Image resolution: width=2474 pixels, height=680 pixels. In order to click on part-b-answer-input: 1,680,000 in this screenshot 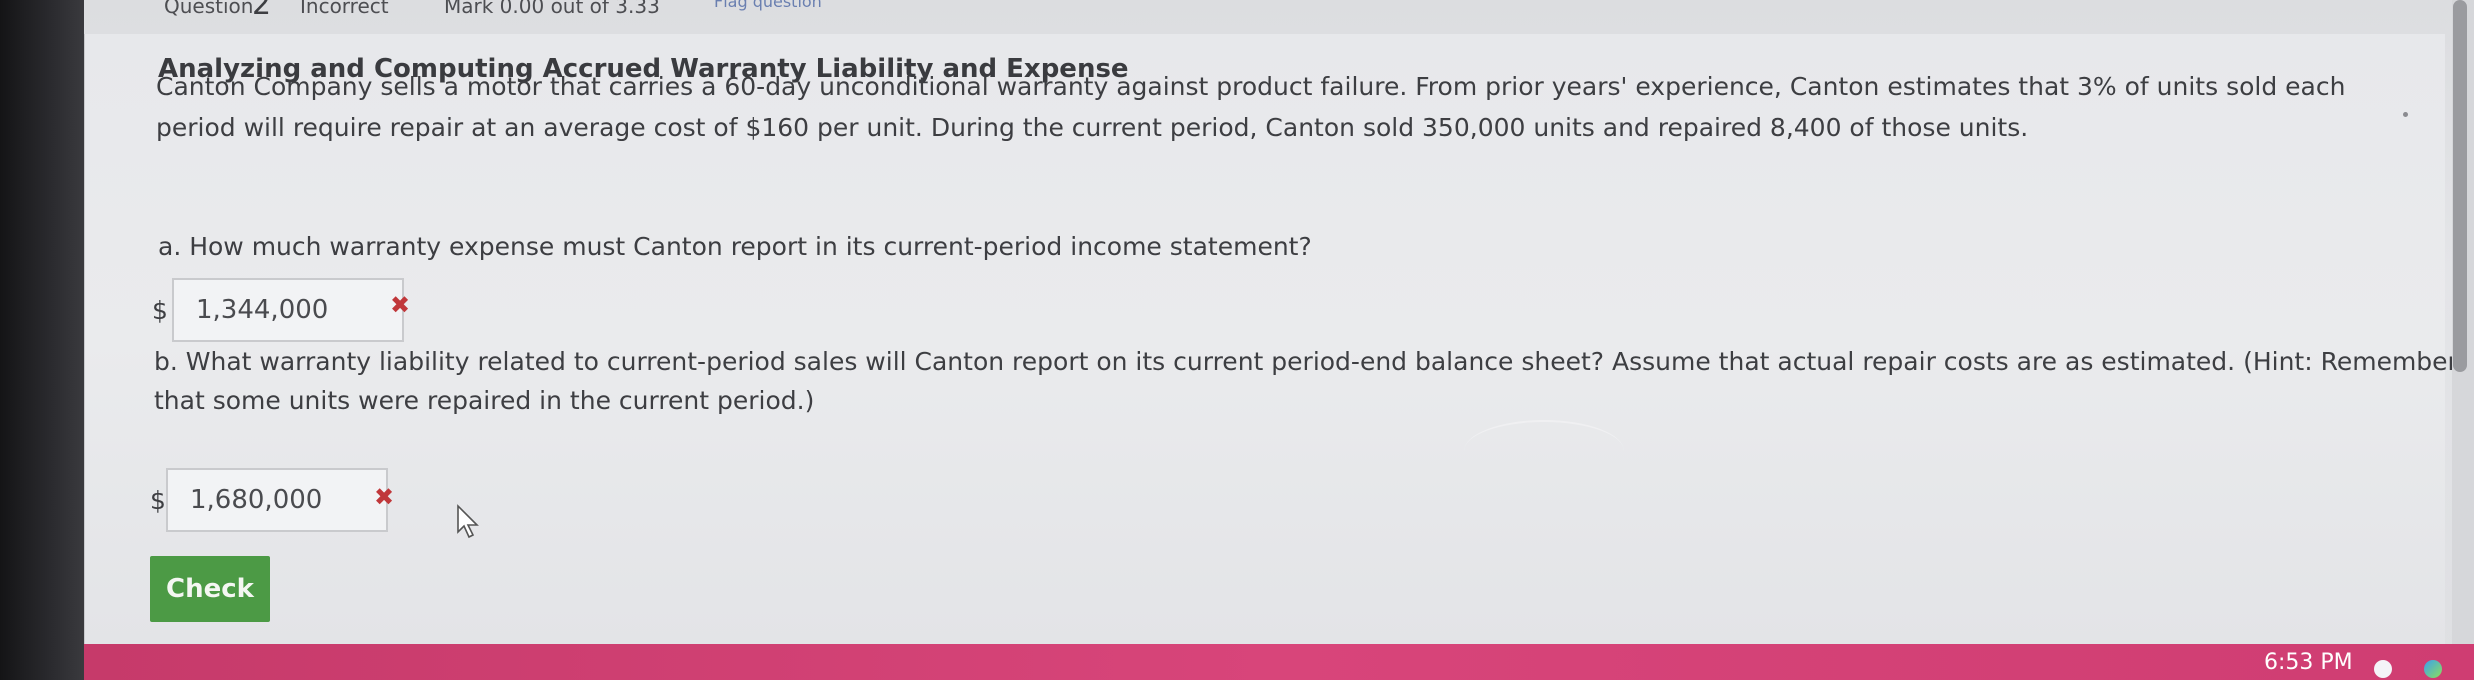, I will do `click(277, 500)`.